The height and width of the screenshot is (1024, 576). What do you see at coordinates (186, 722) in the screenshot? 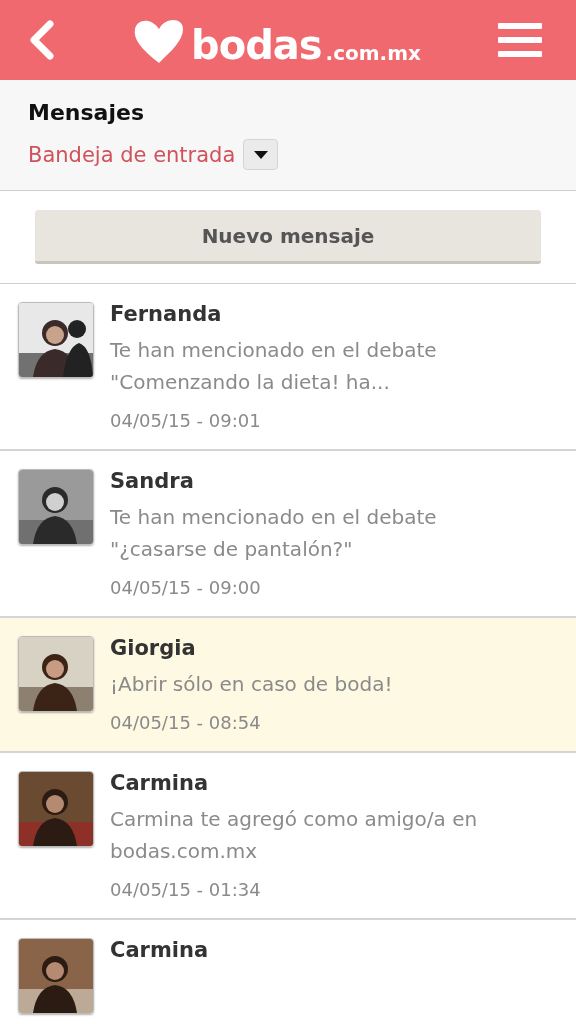
I see `message-date: 04/05/15 - 08:54` at bounding box center [186, 722].